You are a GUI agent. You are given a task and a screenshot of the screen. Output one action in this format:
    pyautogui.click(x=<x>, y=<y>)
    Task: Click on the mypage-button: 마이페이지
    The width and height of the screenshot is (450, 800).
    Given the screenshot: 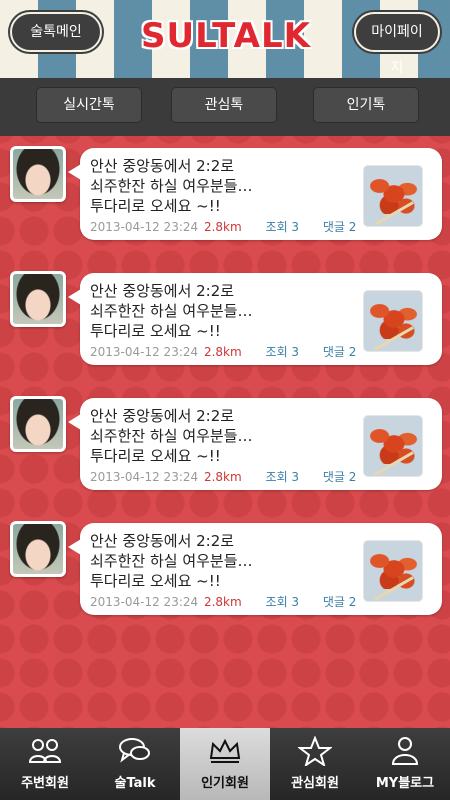 What is the action you would take?
    pyautogui.click(x=397, y=44)
    